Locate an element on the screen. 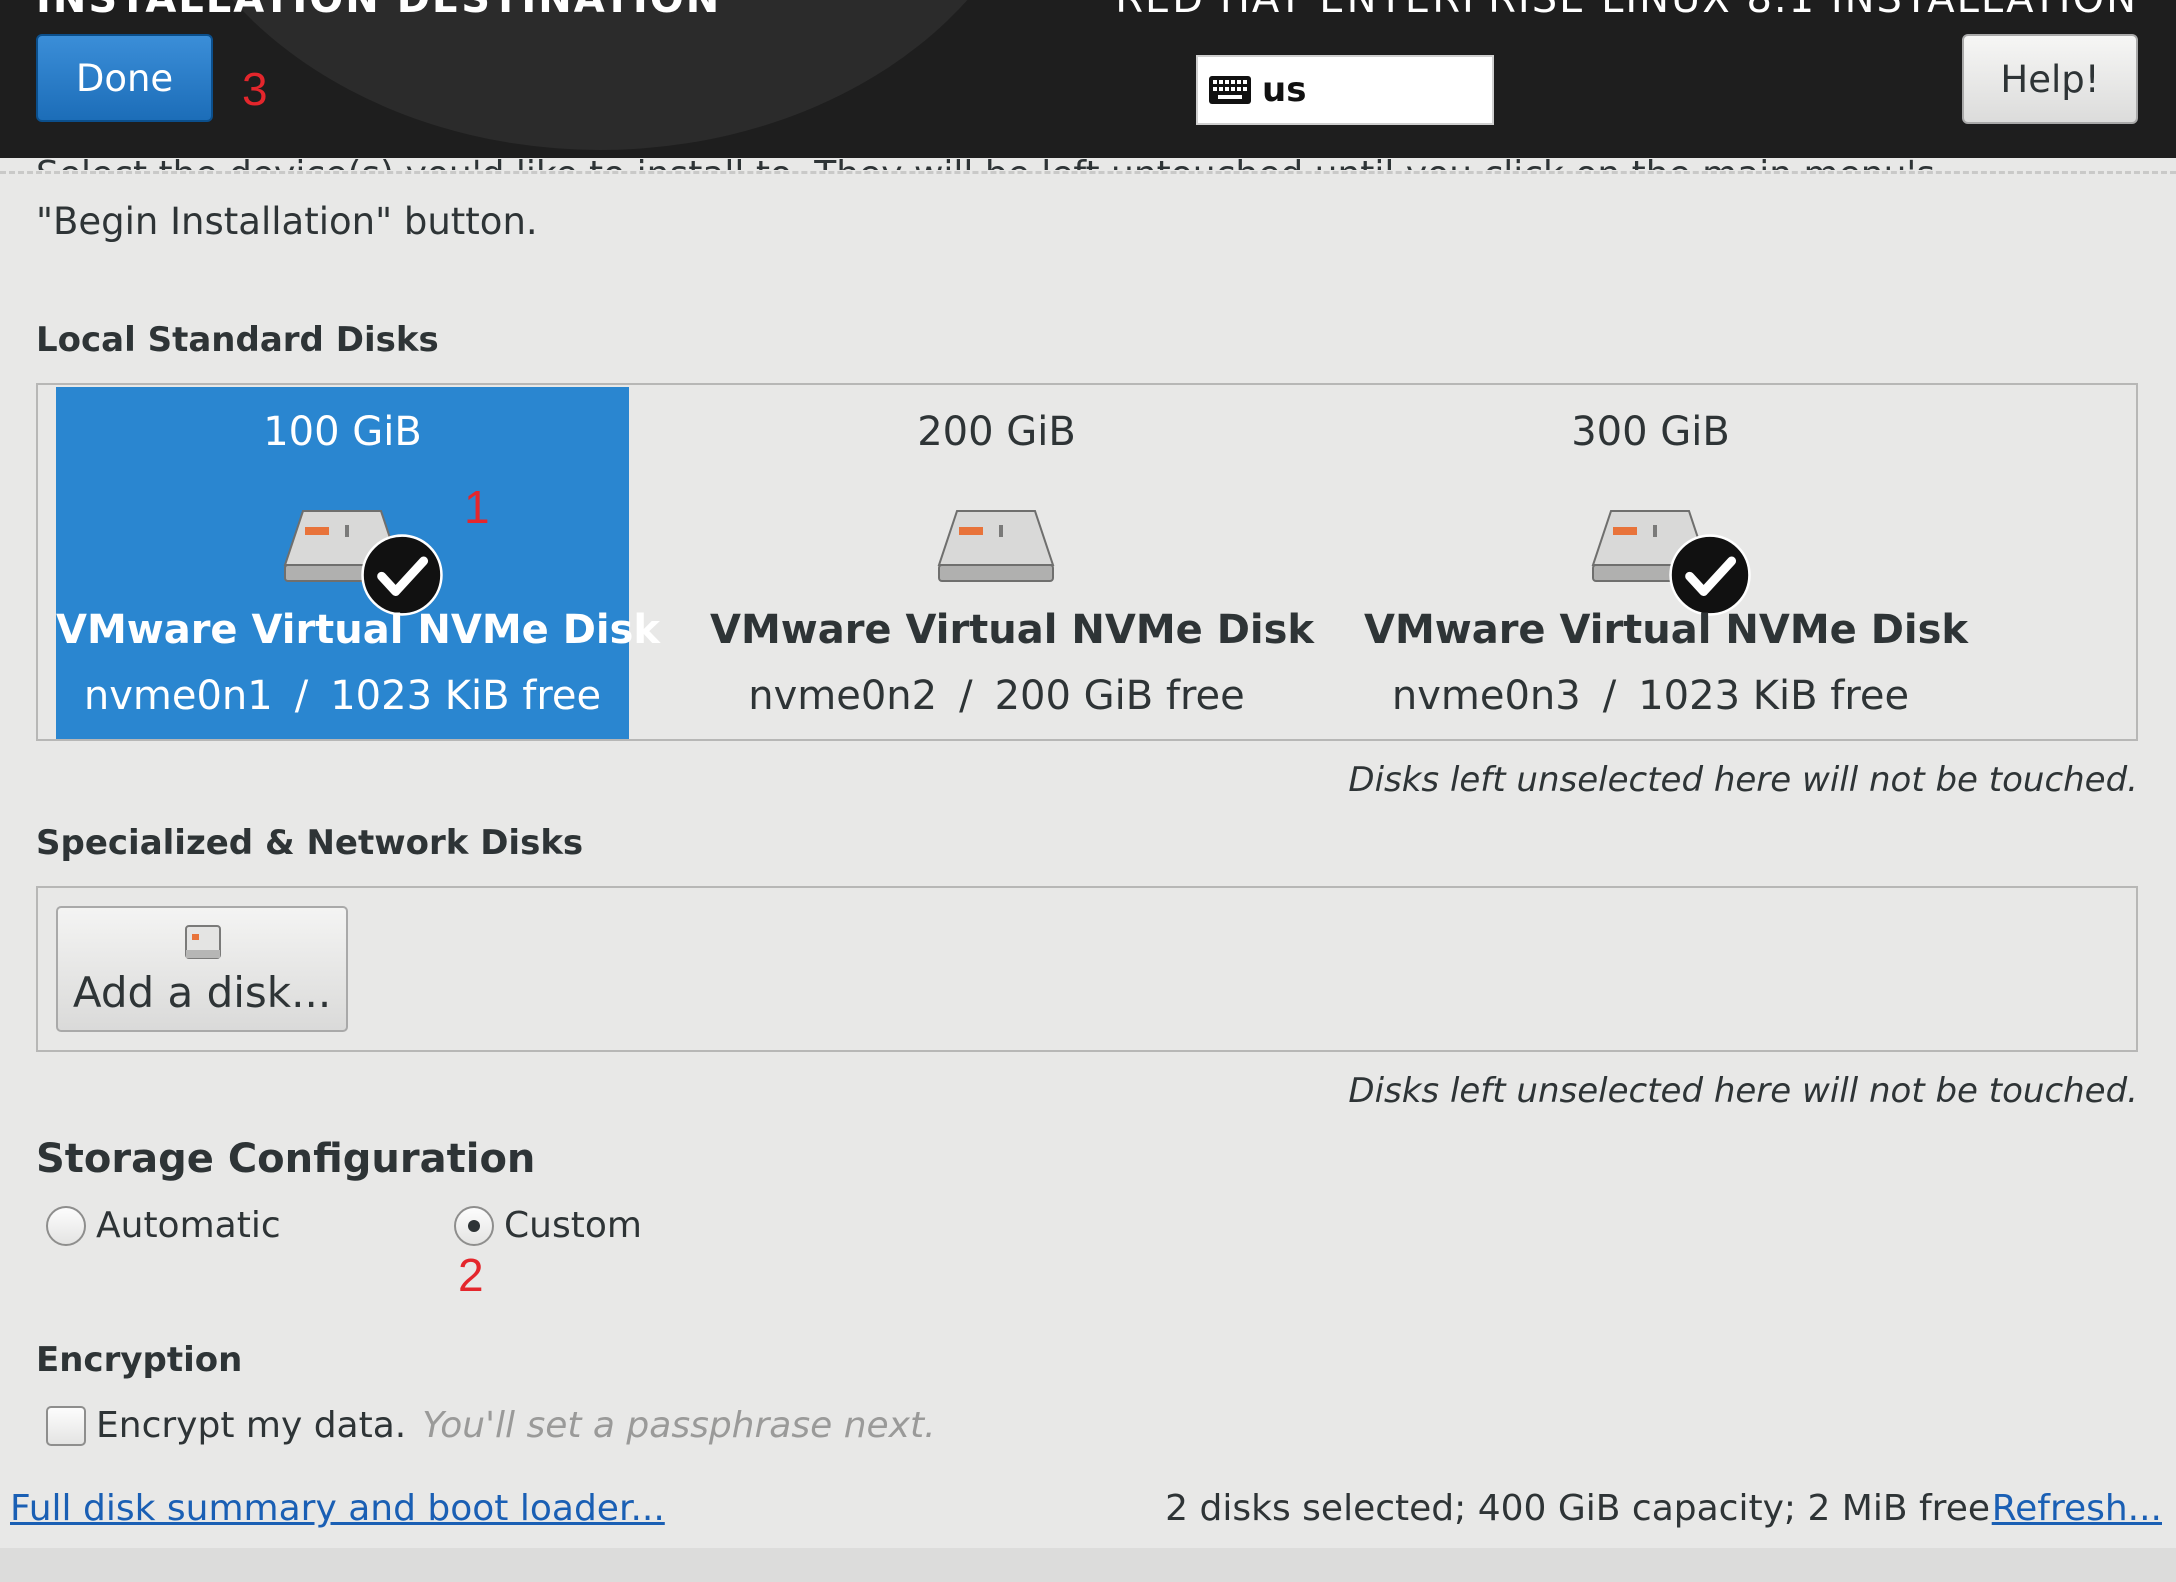 The width and height of the screenshot is (2176, 1582). disk-info: nvme0n3 / 1023 KiB free is located at coordinates (1650, 696).